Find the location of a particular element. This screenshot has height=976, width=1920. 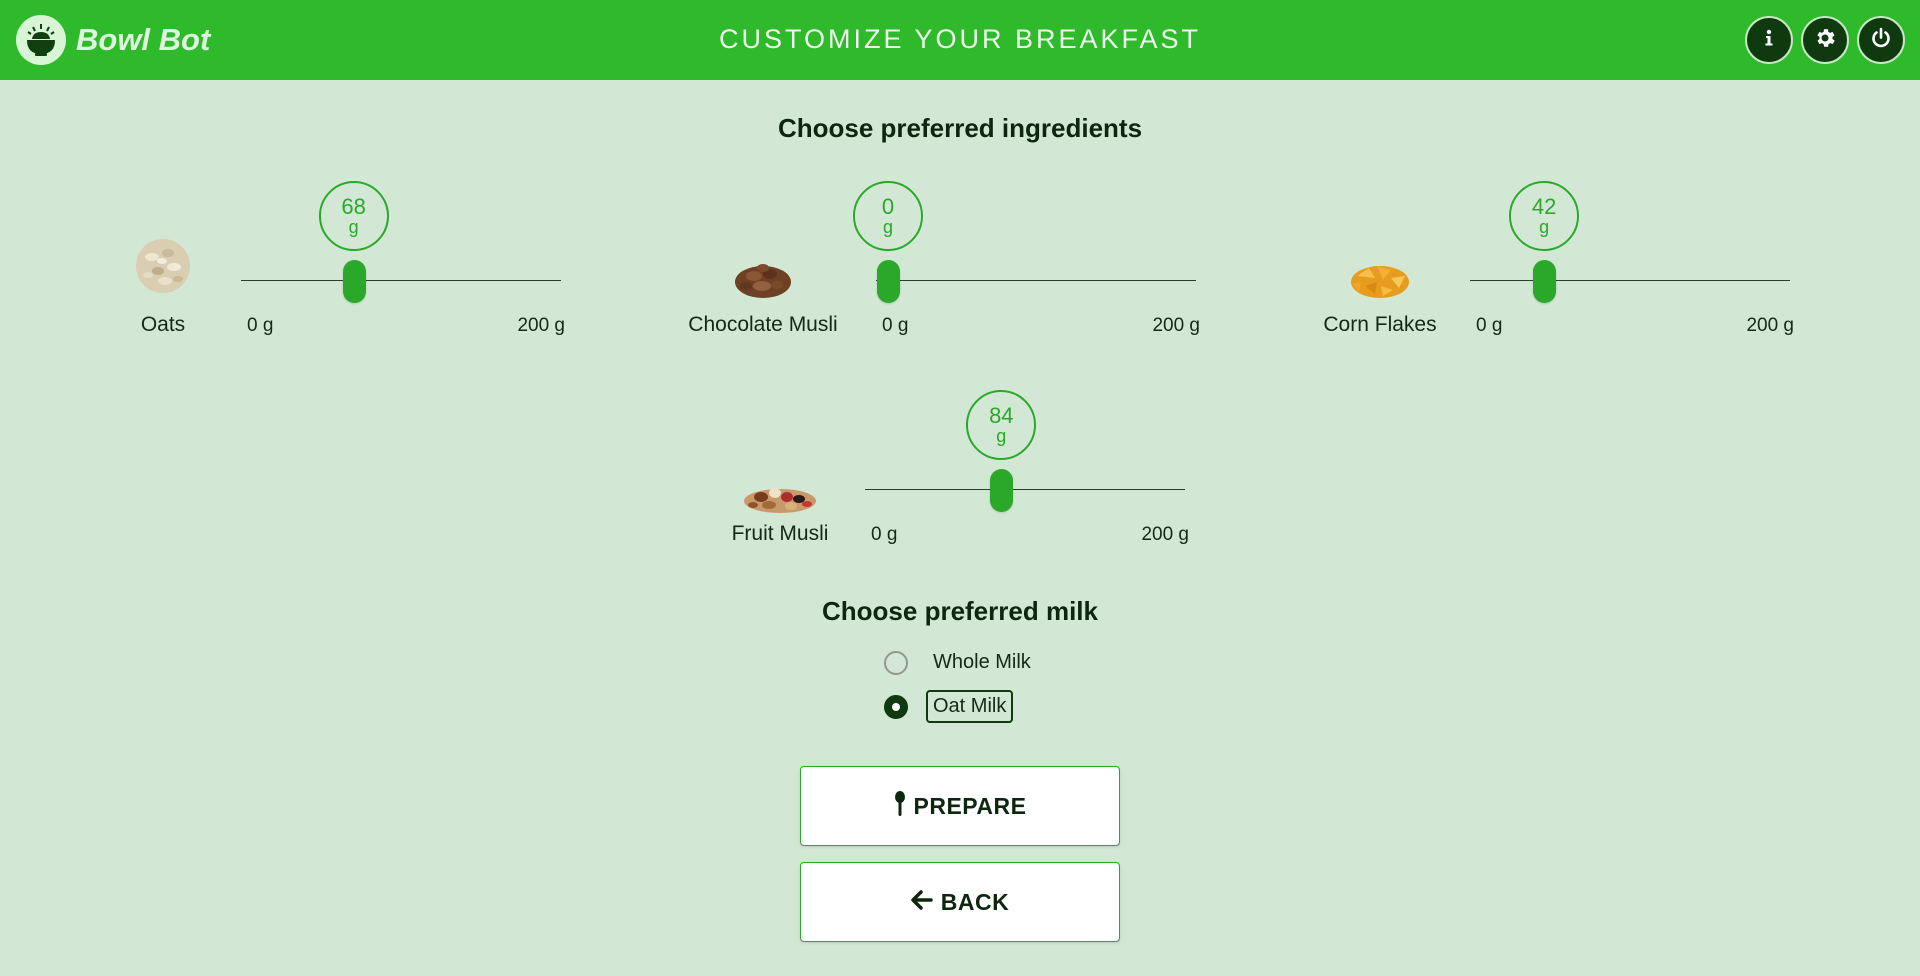

info-icon is located at coordinates (1769, 40).